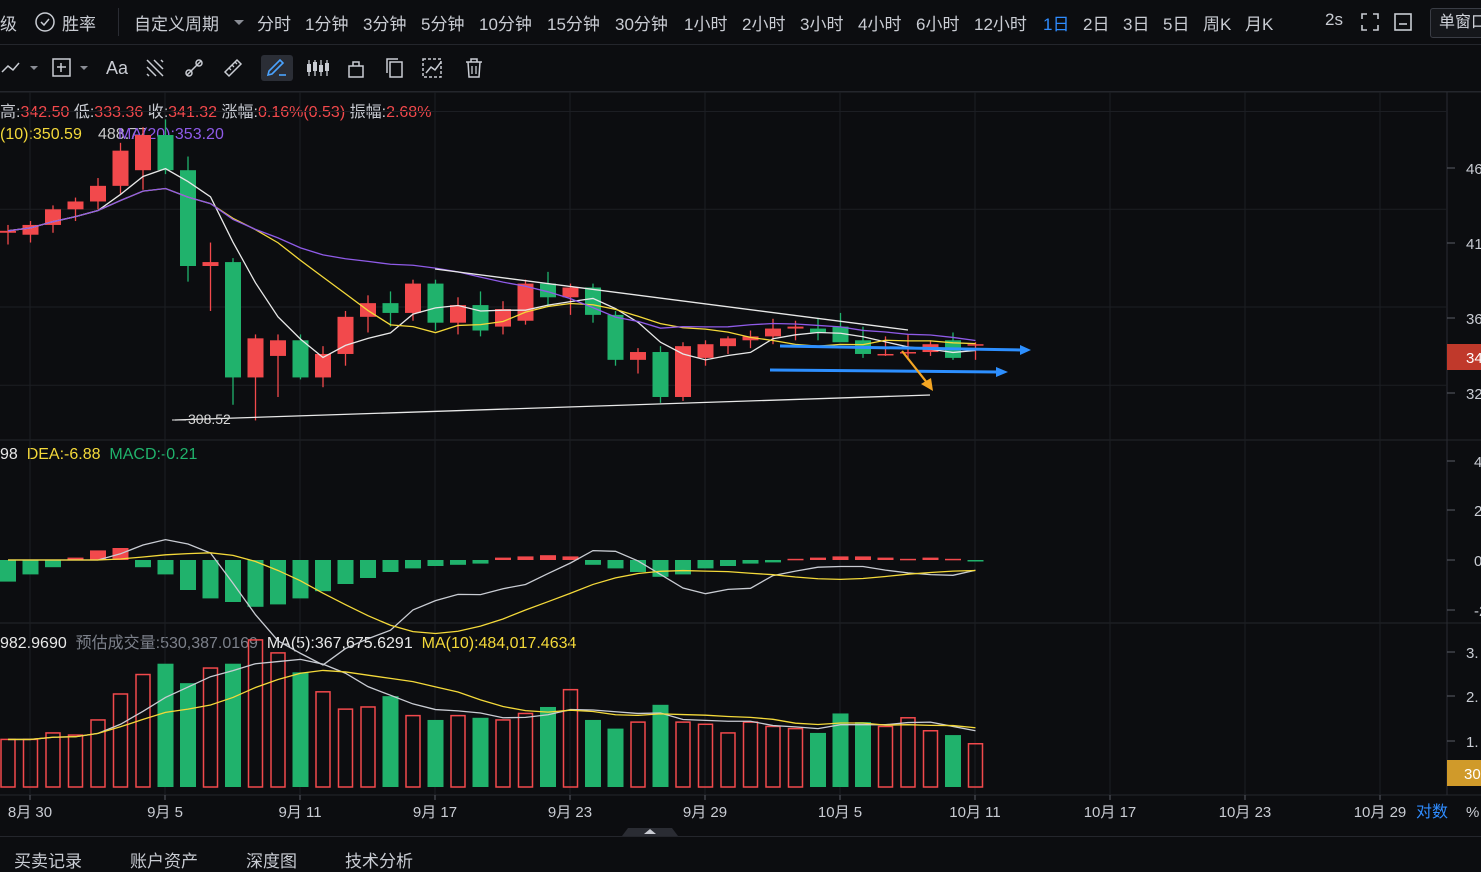  What do you see at coordinates (155, 68) in the screenshot?
I see `pattern-icon` at bounding box center [155, 68].